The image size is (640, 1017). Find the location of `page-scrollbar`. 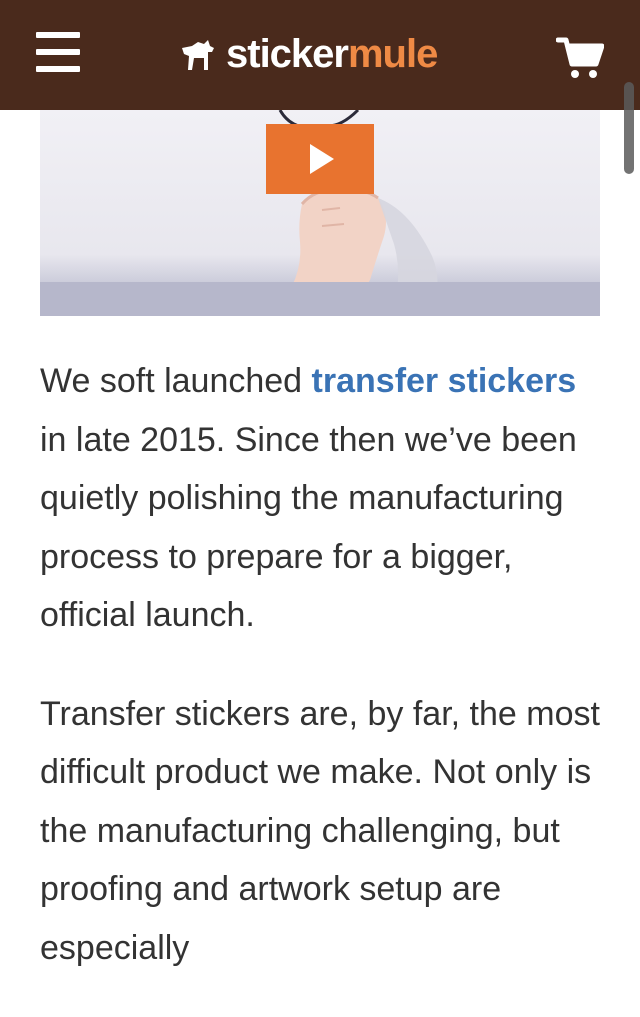

page-scrollbar is located at coordinates (629, 128).